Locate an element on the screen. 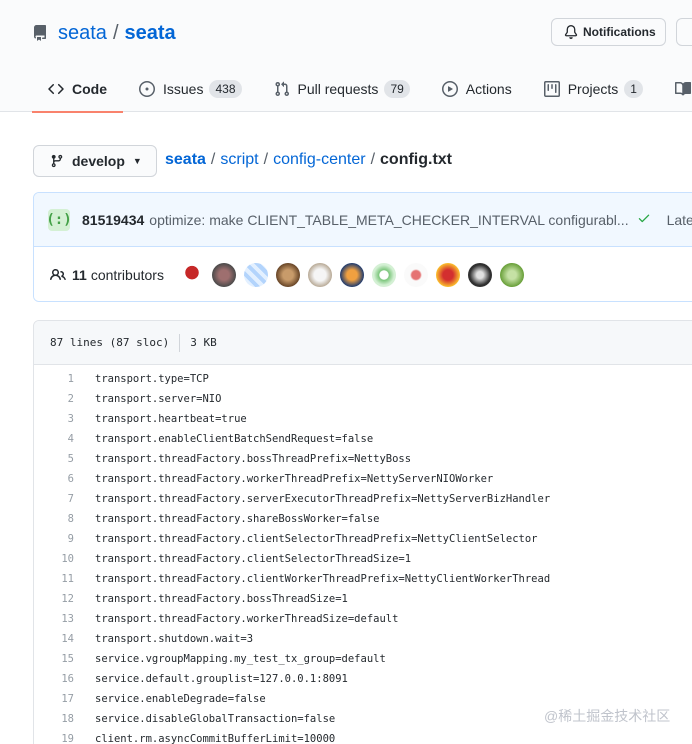 The height and width of the screenshot is (744, 692). branch-select-button: develop ▼ is located at coordinates (95, 161).